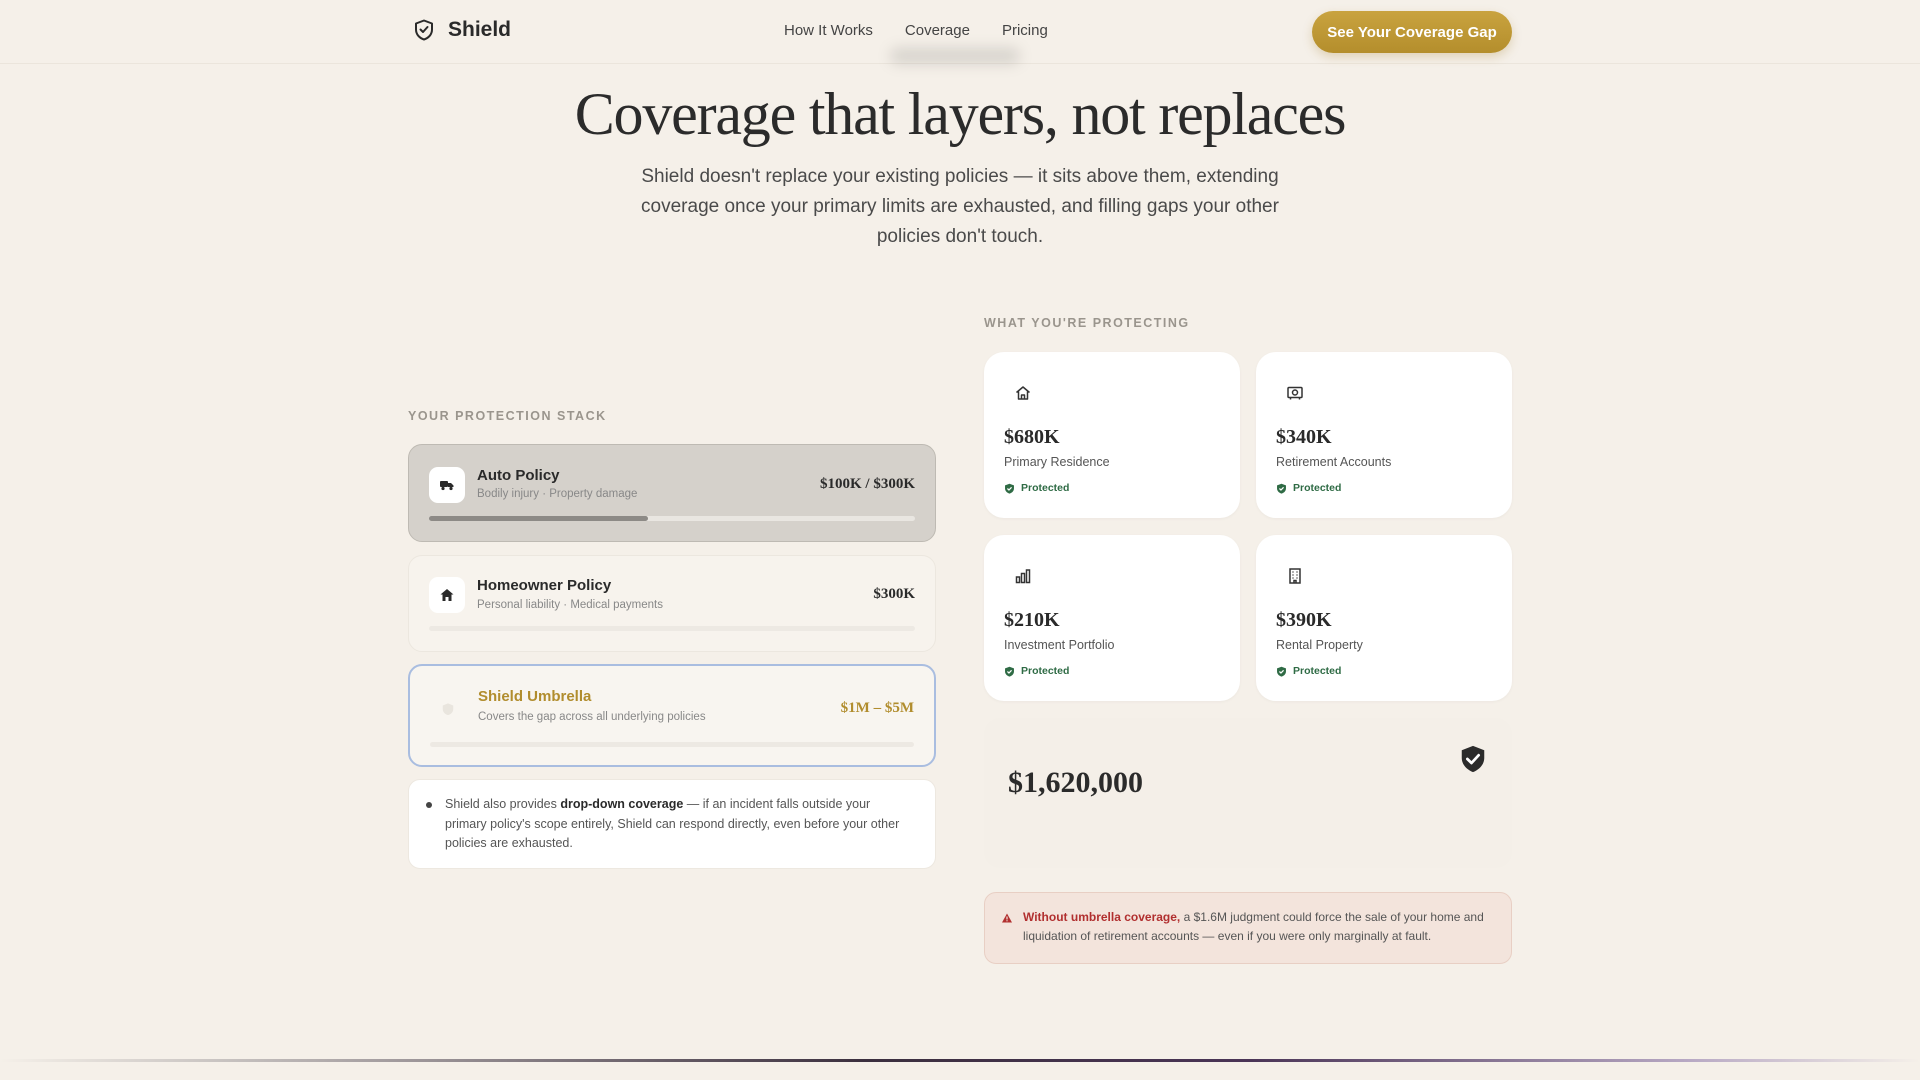  What do you see at coordinates (429, 805) in the screenshot?
I see `bullet-dot` at bounding box center [429, 805].